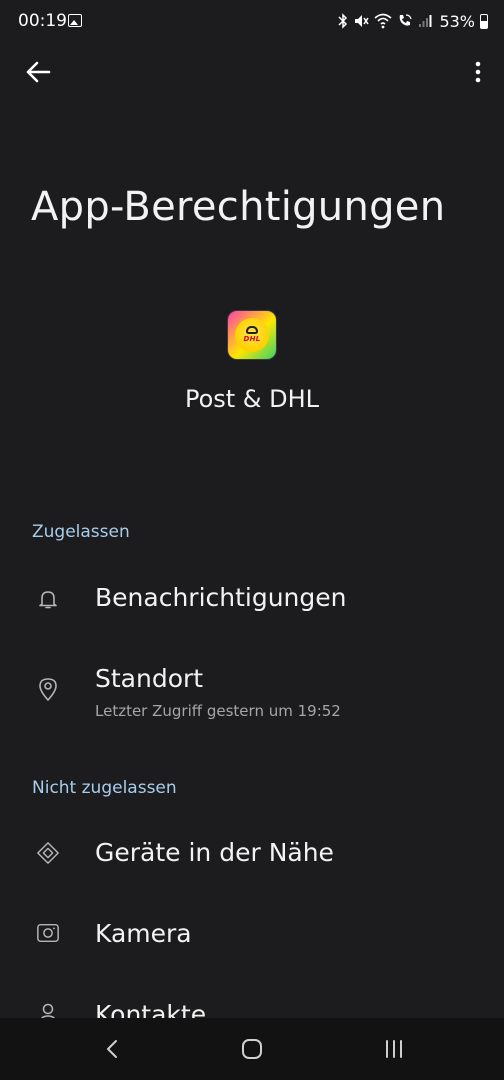 This screenshot has width=504, height=1080. I want to click on camera-icon, so click(48, 933).